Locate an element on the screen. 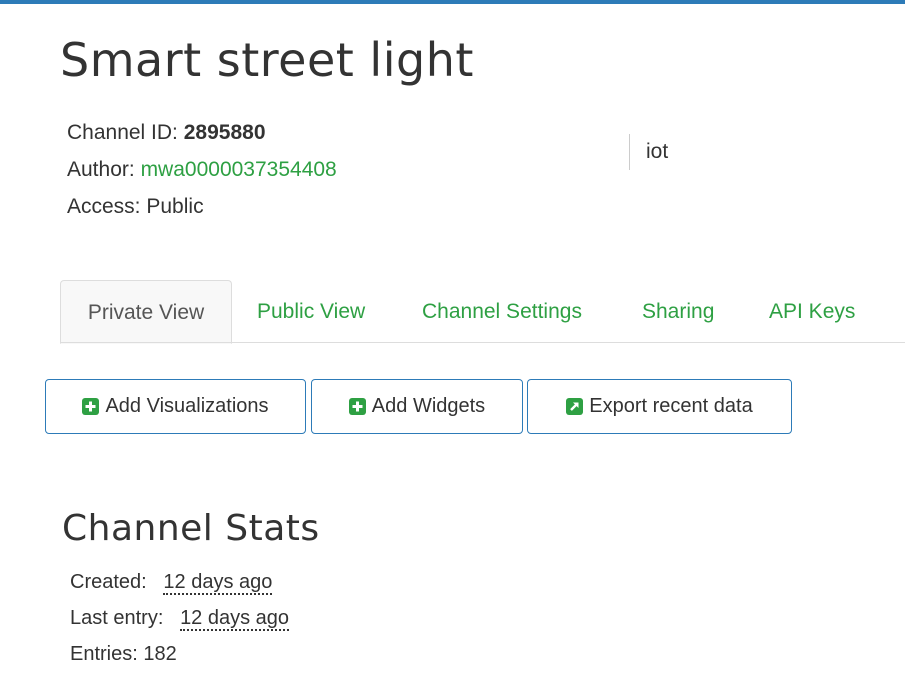 The height and width of the screenshot is (699, 905). top-accent-bar is located at coordinates (452, 2).